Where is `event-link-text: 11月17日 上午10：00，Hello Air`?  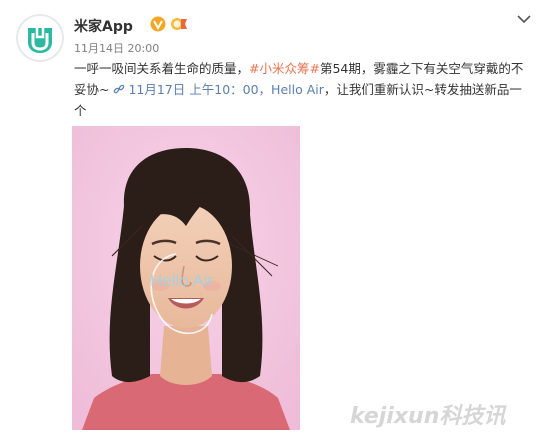
event-link-text: 11月17日 上午10：00，Hello Air is located at coordinates (226, 89).